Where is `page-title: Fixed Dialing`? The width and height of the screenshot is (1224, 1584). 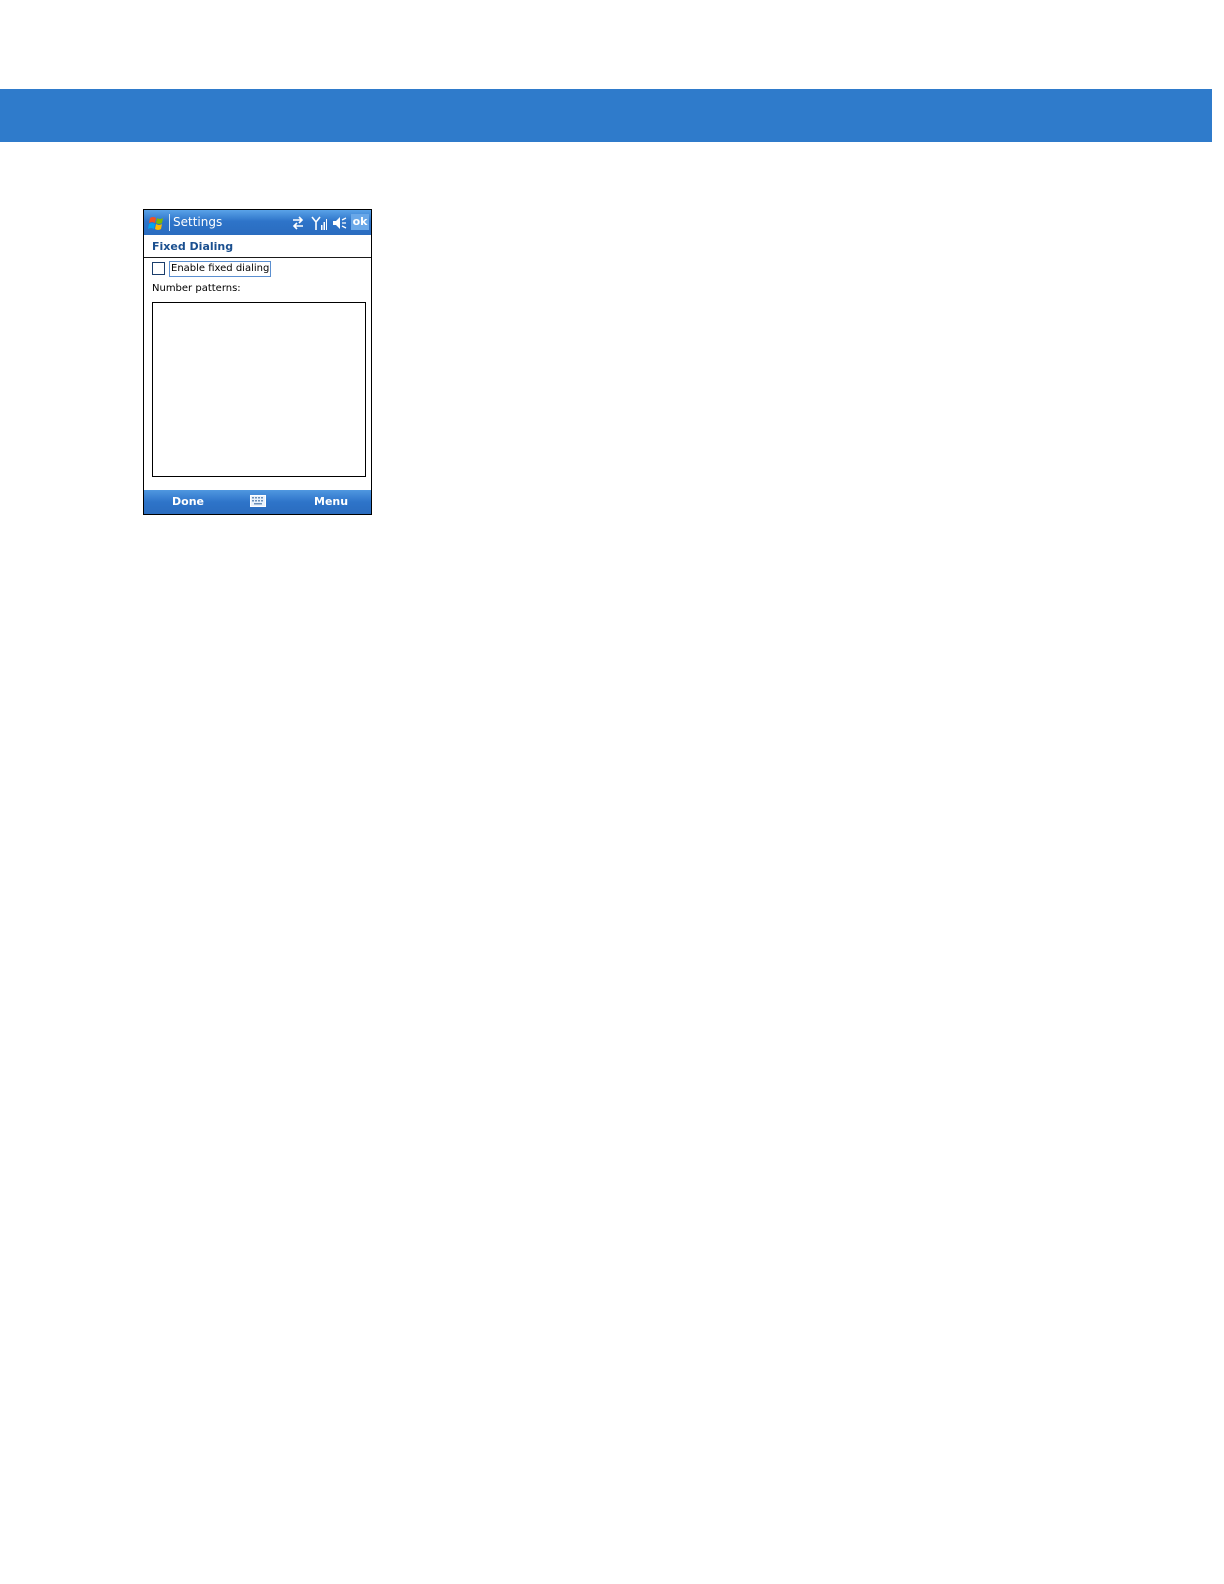 page-title: Fixed Dialing is located at coordinates (193, 246).